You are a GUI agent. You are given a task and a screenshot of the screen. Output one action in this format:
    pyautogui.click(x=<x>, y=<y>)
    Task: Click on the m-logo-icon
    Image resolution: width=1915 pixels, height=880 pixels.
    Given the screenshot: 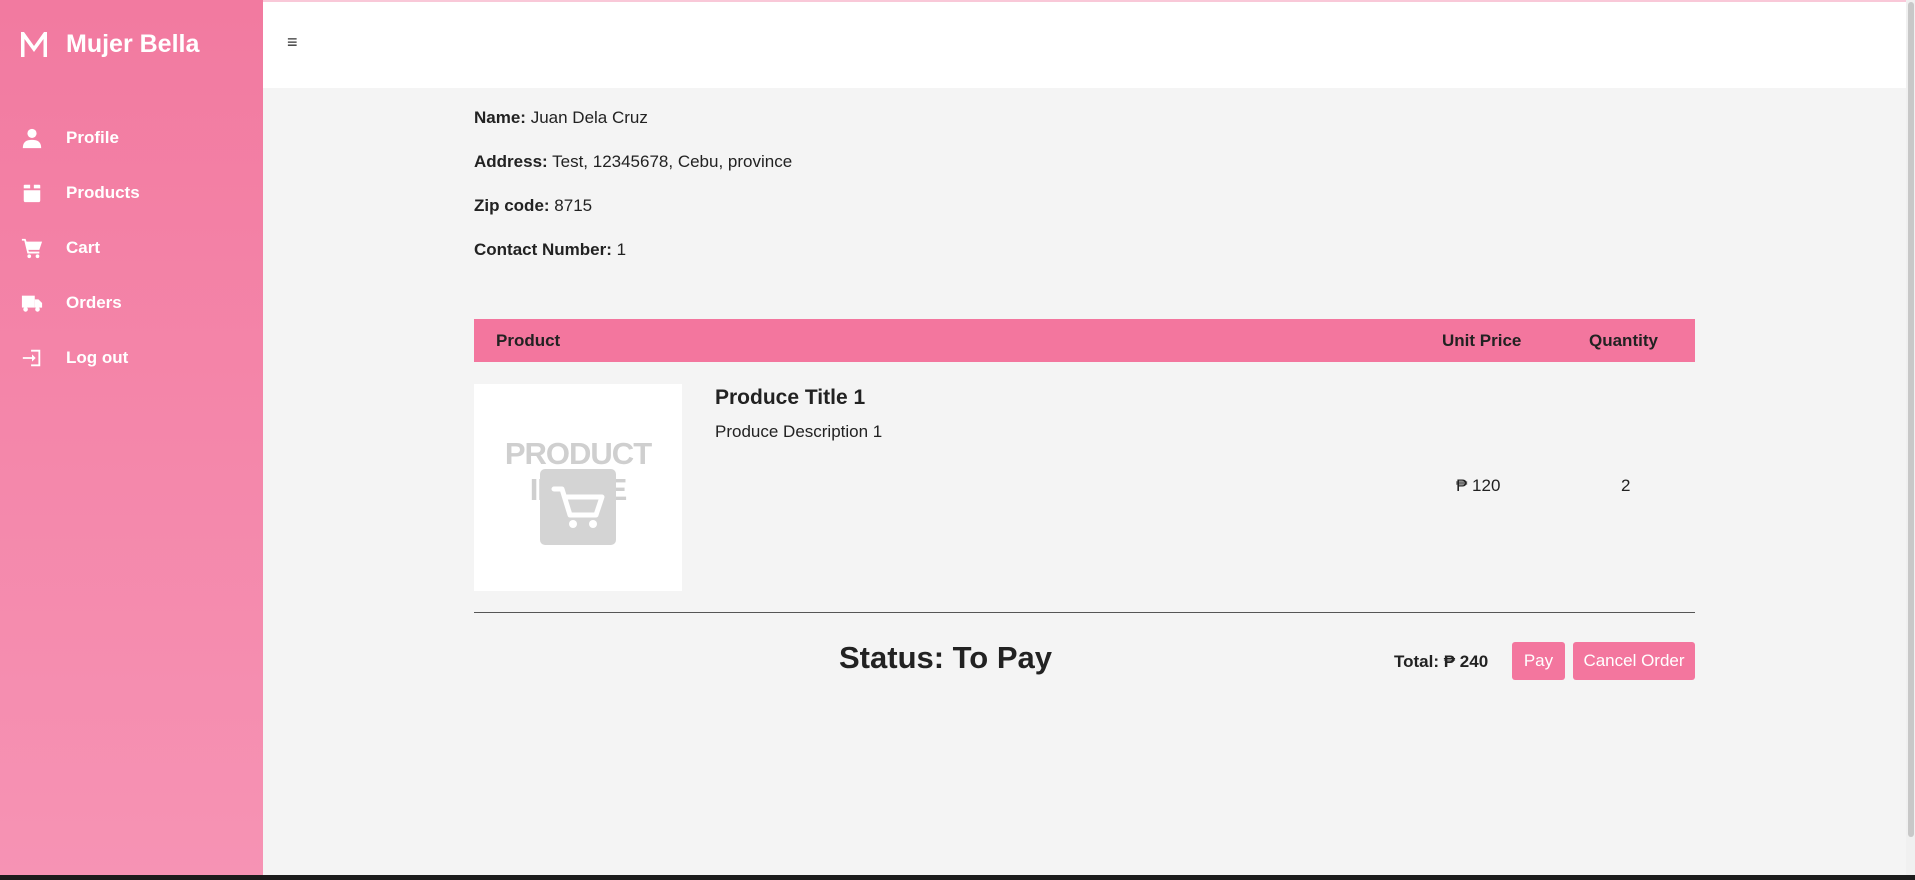 What is the action you would take?
    pyautogui.click(x=34, y=44)
    